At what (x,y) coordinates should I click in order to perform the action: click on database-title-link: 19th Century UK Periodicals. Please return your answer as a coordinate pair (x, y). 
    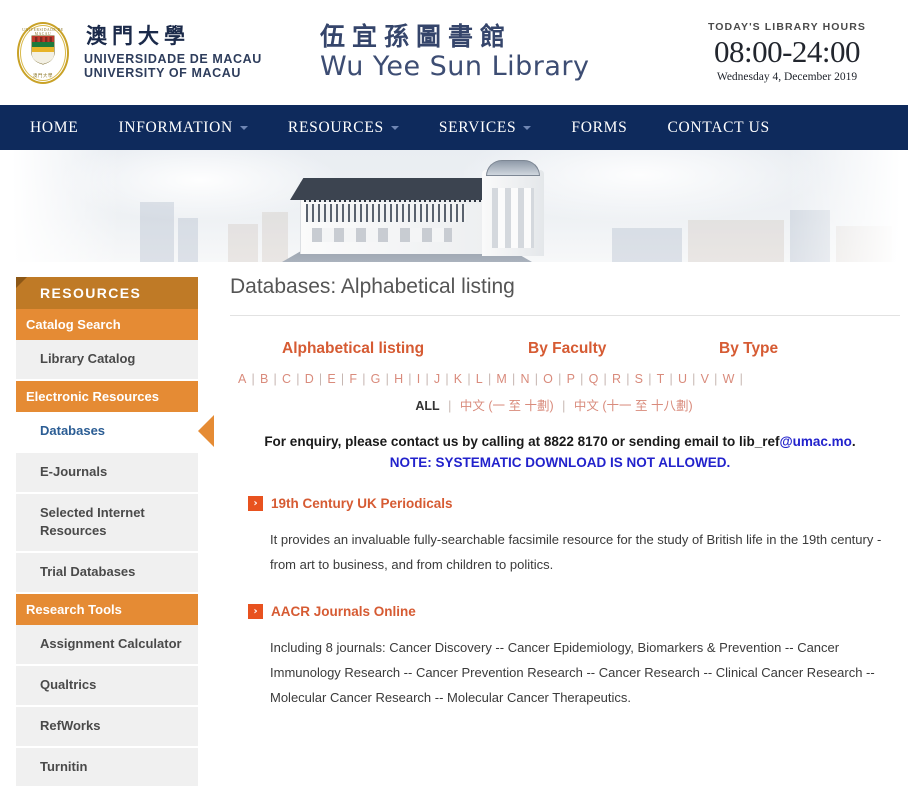
    Looking at the image, I should click on (362, 503).